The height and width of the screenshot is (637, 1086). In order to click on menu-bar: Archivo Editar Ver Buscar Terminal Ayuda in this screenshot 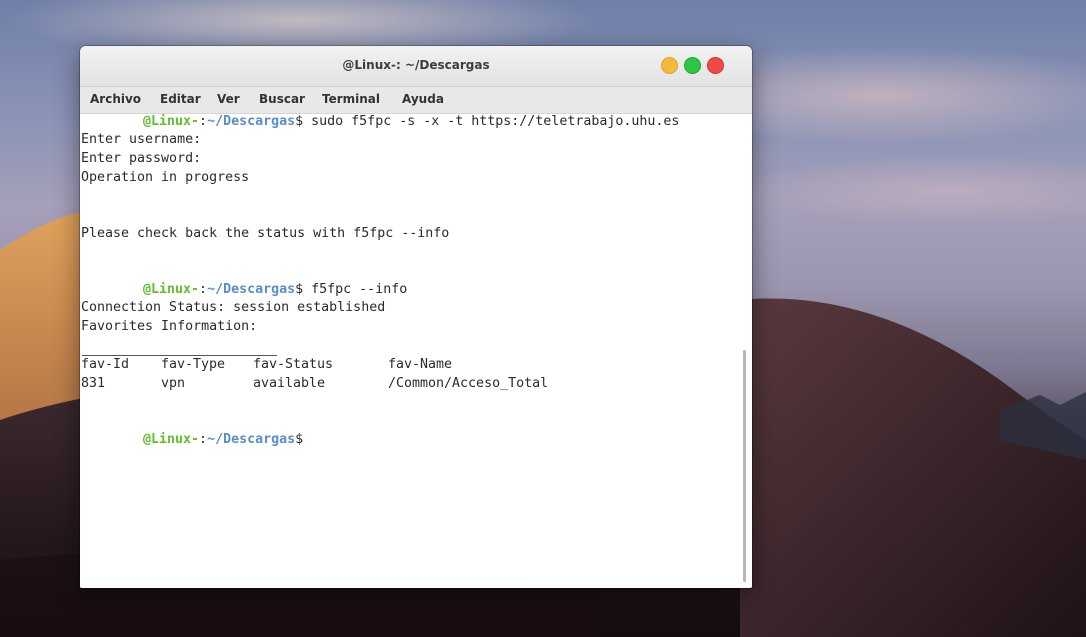, I will do `click(416, 100)`.